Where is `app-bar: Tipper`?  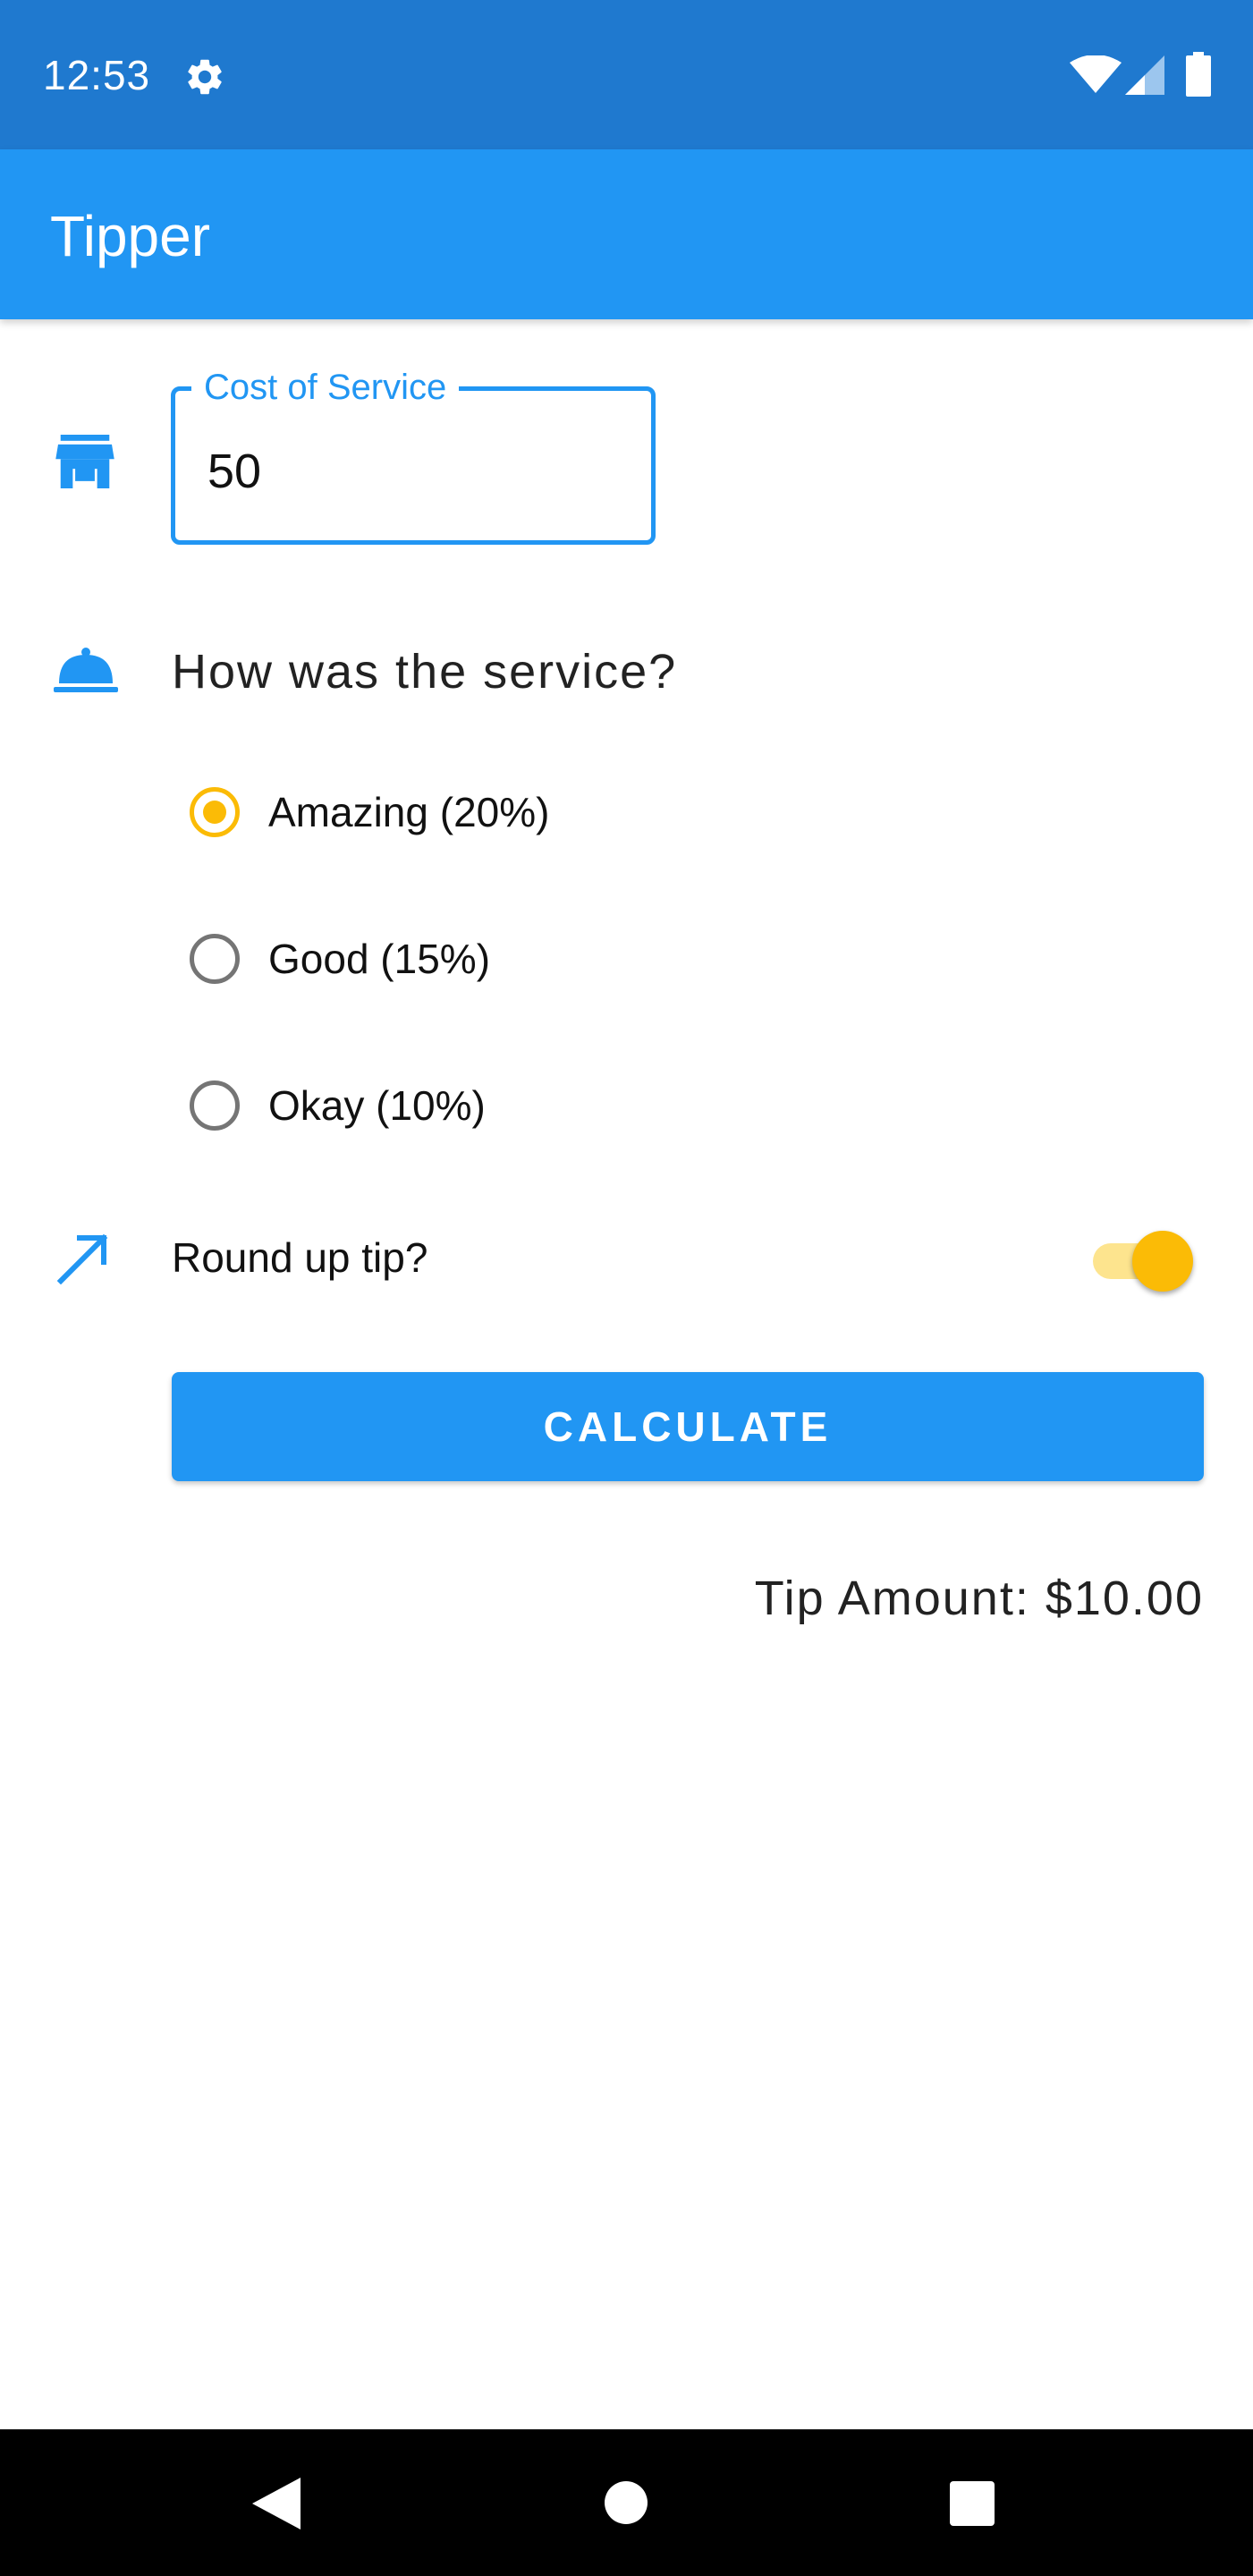
app-bar: Tipper is located at coordinates (626, 234).